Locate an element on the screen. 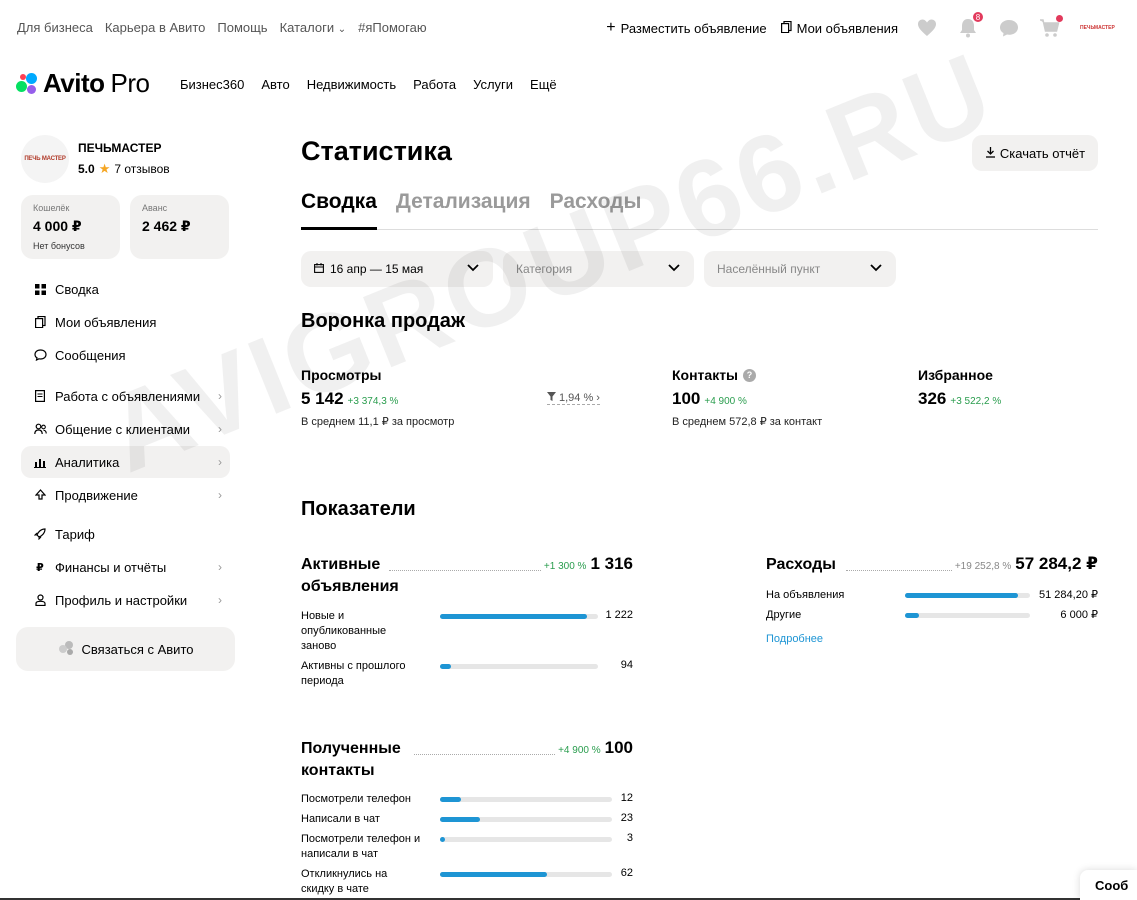  sidebar-item-label: Работа с объявлениями is located at coordinates (128, 396).